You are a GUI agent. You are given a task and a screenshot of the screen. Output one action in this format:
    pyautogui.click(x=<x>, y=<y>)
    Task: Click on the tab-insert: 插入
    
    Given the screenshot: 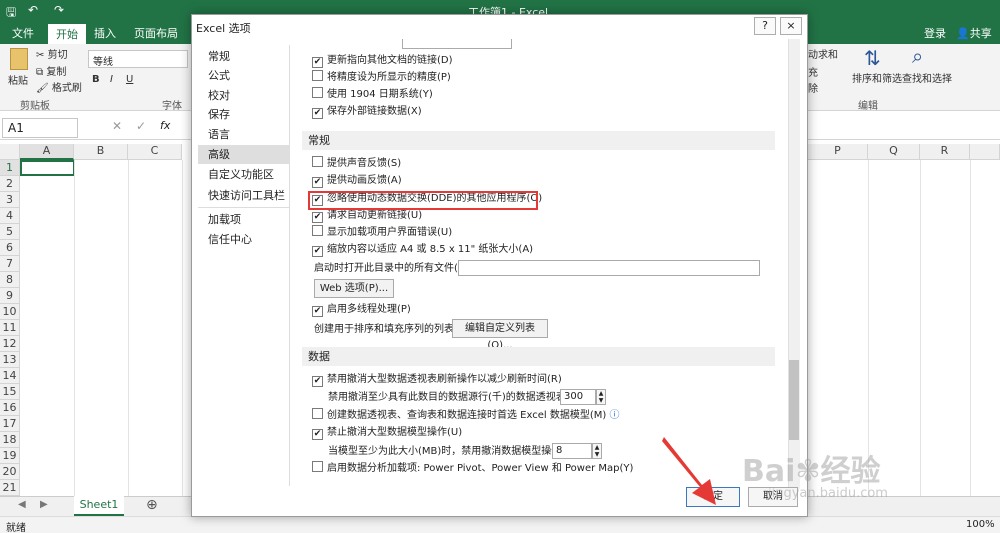 What is the action you would take?
    pyautogui.click(x=105, y=33)
    